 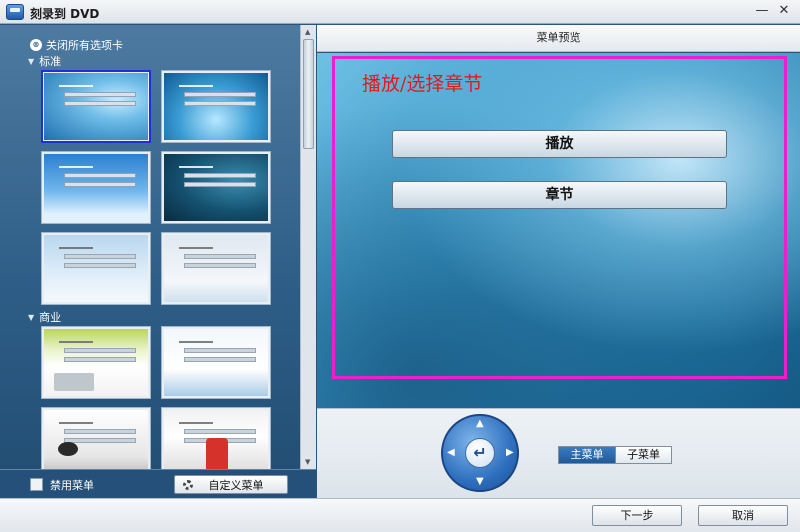 I want to click on customize-menu-button: 自定义菜单, so click(x=231, y=484).